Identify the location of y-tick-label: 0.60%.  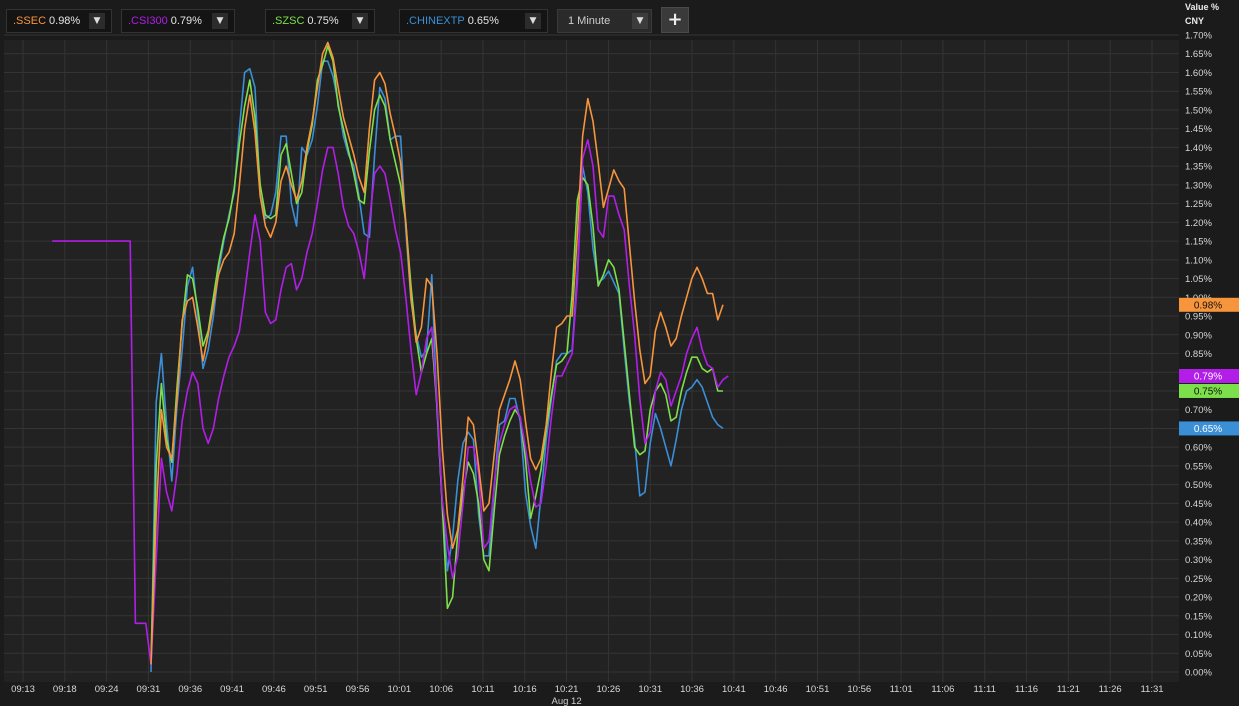
(1198, 448).